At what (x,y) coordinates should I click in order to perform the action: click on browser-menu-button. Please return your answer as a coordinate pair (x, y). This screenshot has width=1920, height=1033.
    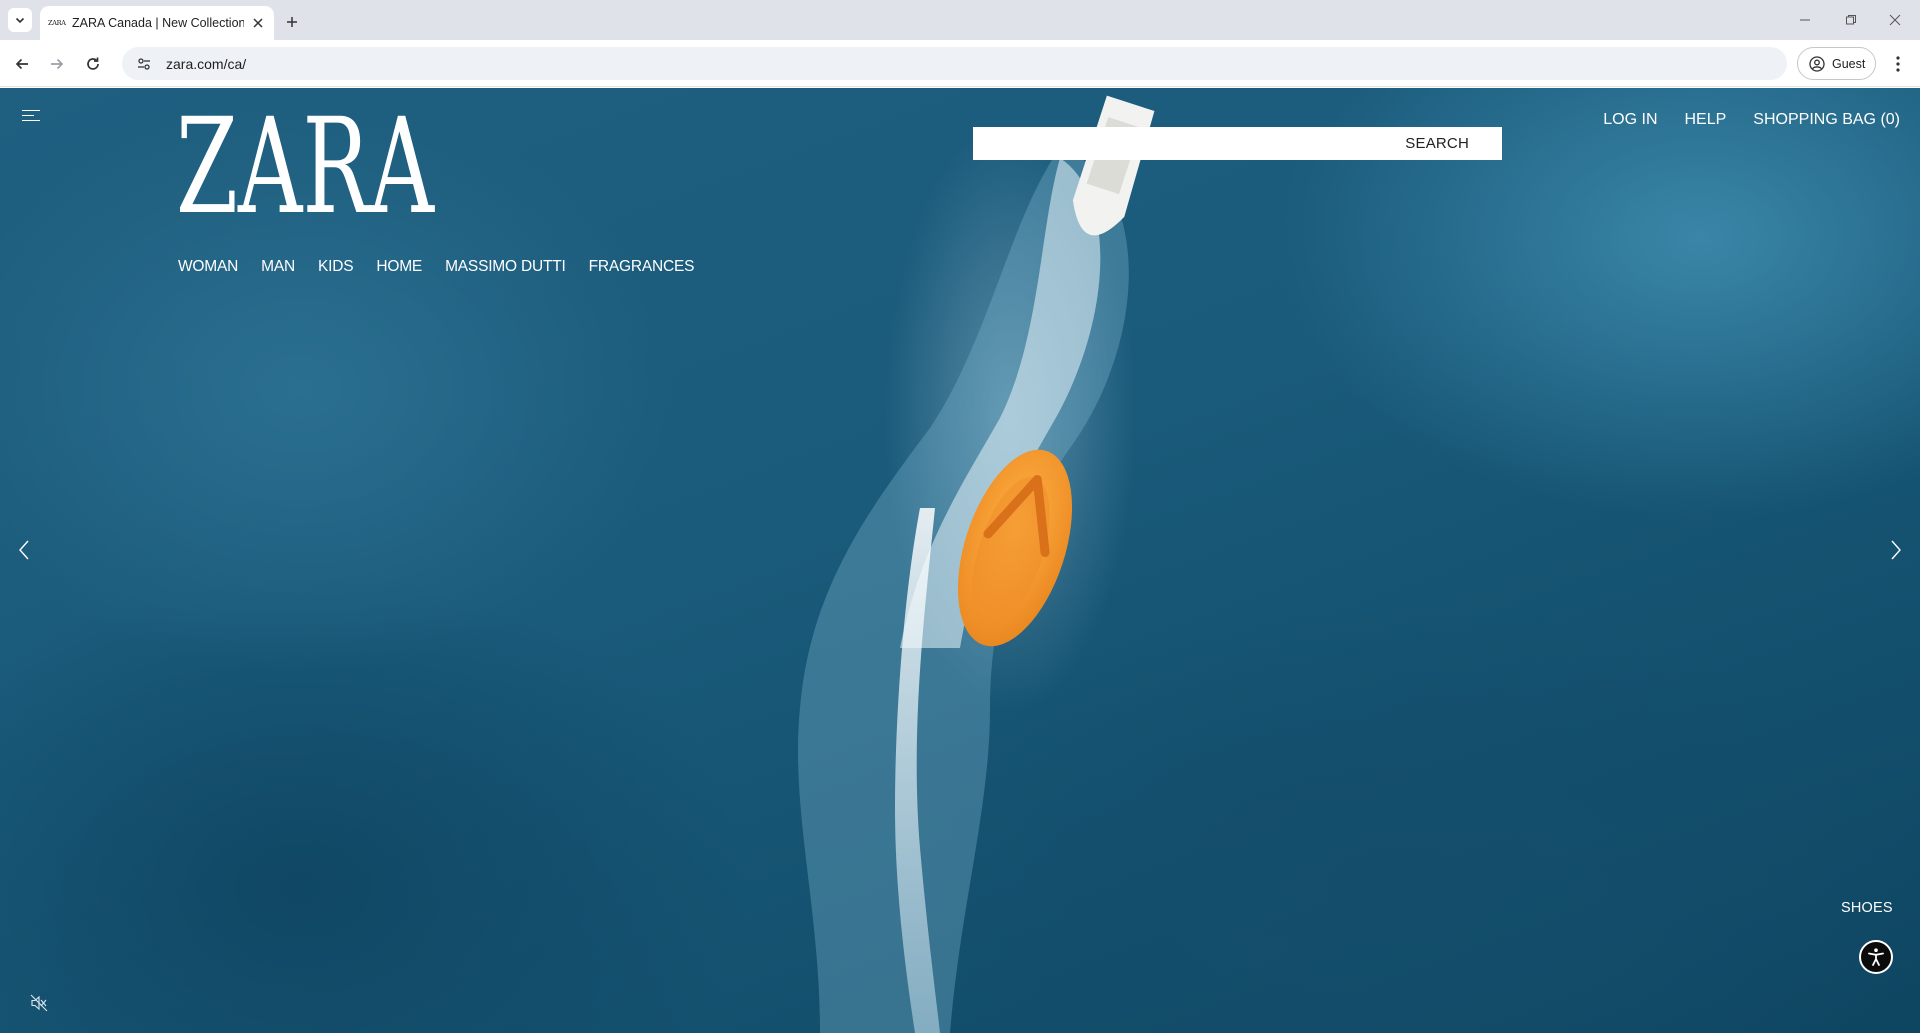
    Looking at the image, I should click on (1898, 64).